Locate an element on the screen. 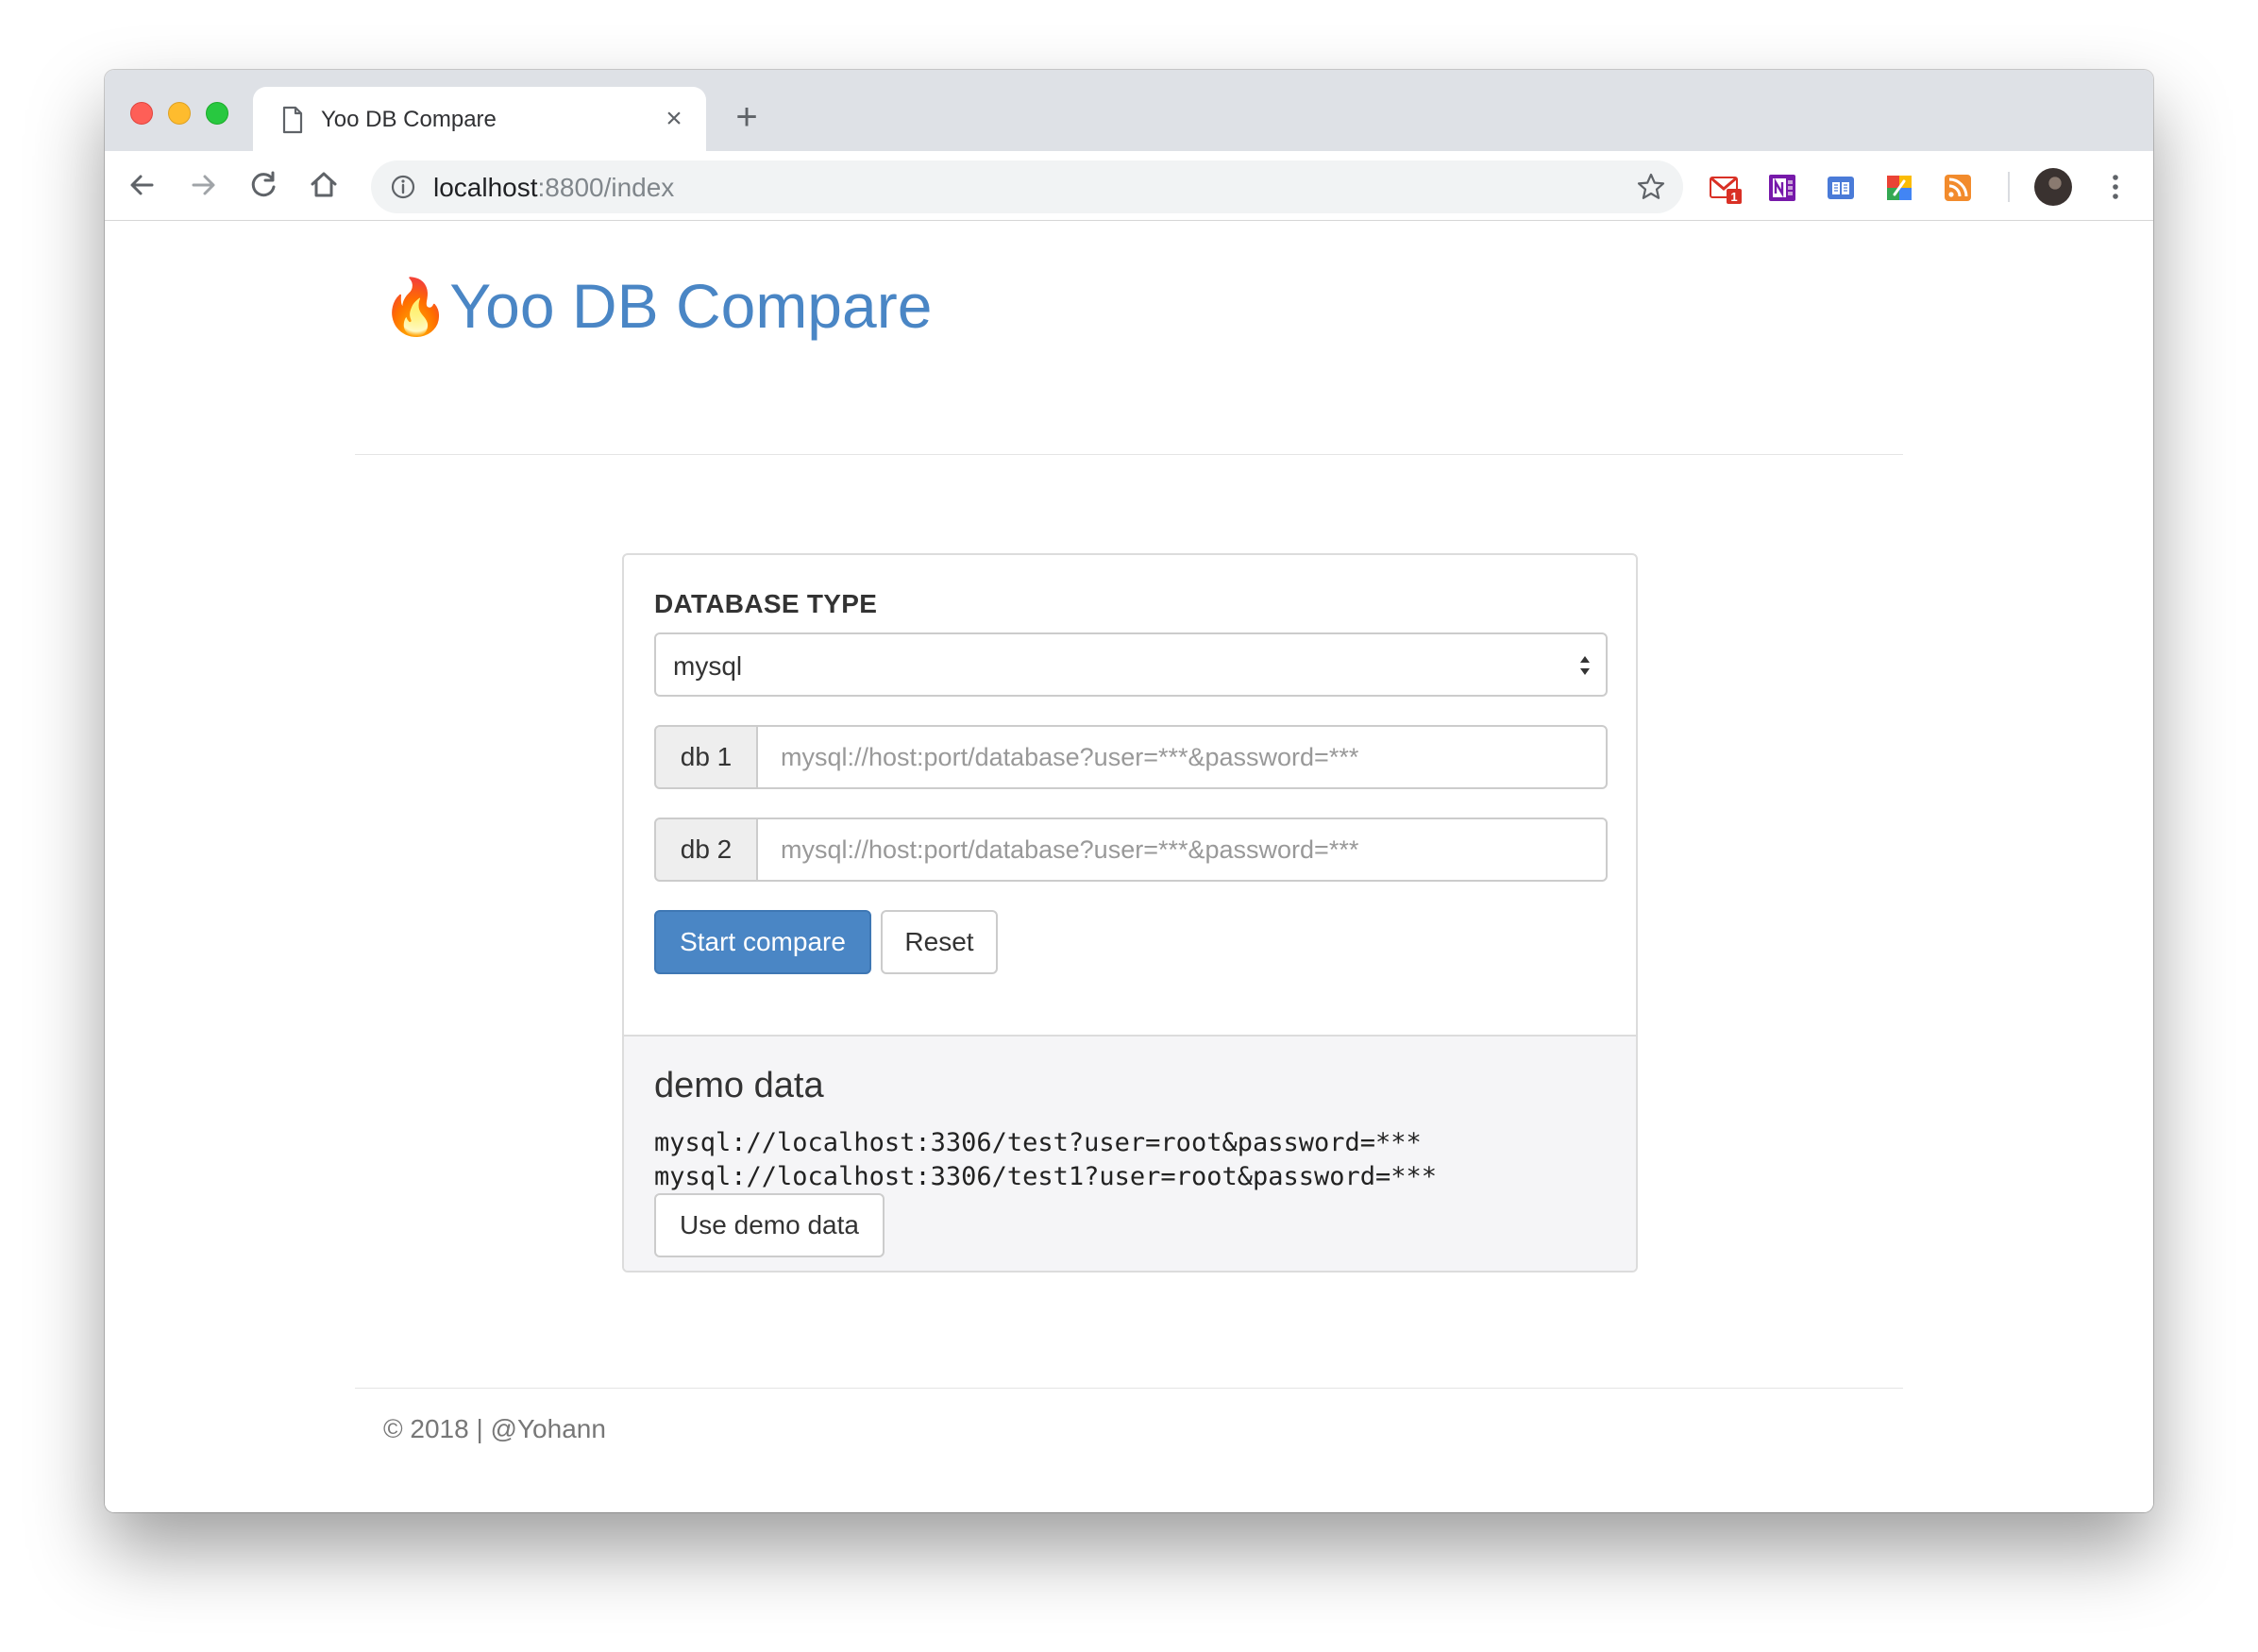 The image size is (2258, 1652). reload-button is located at coordinates (263, 185).